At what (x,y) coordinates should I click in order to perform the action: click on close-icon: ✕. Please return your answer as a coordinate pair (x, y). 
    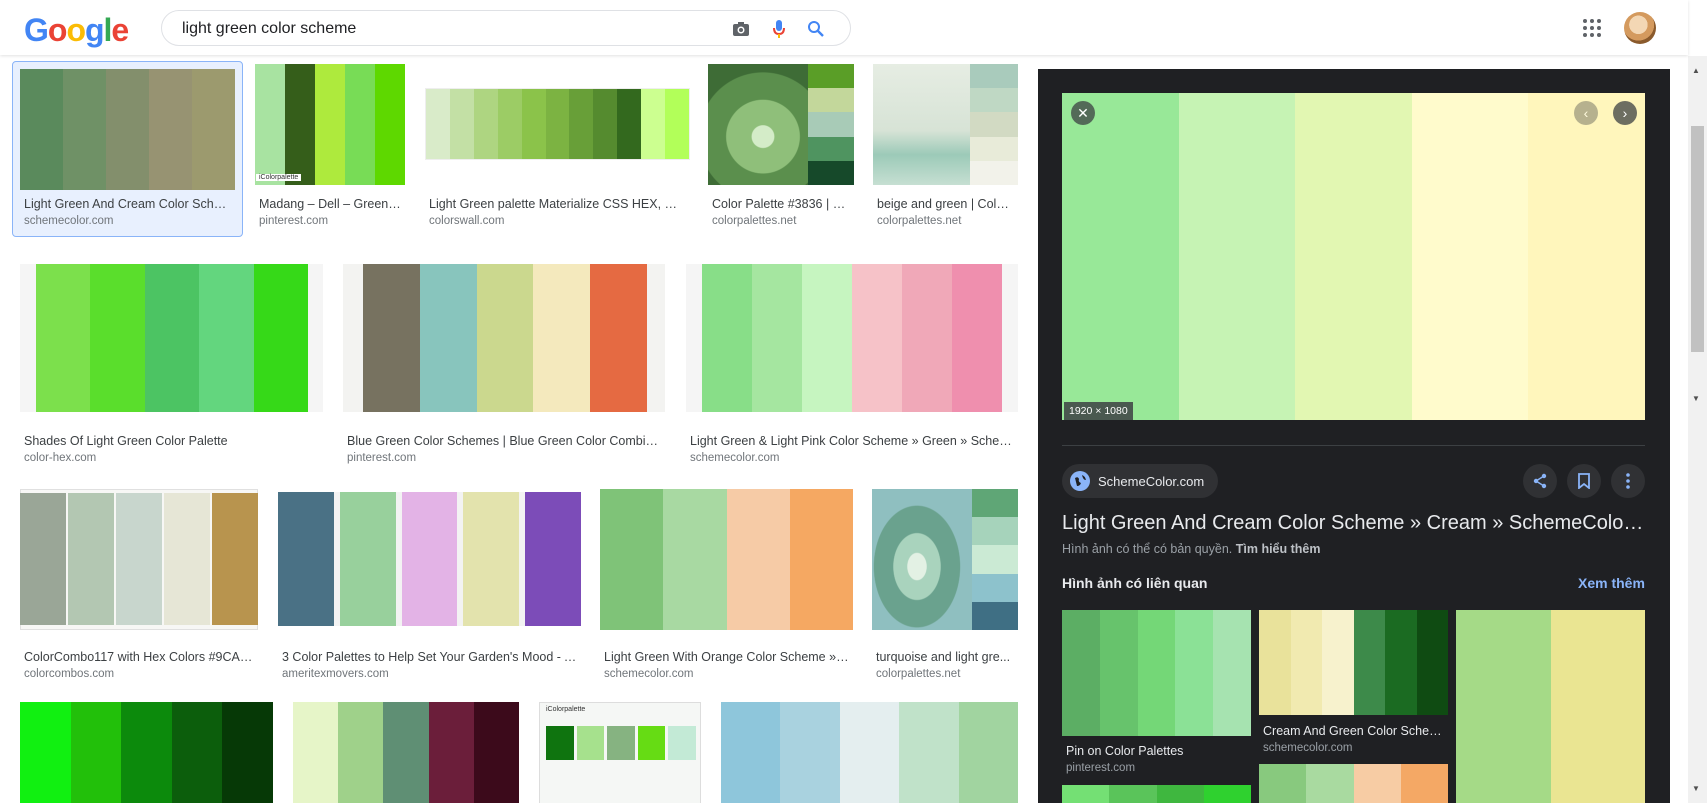
    Looking at the image, I should click on (1083, 113).